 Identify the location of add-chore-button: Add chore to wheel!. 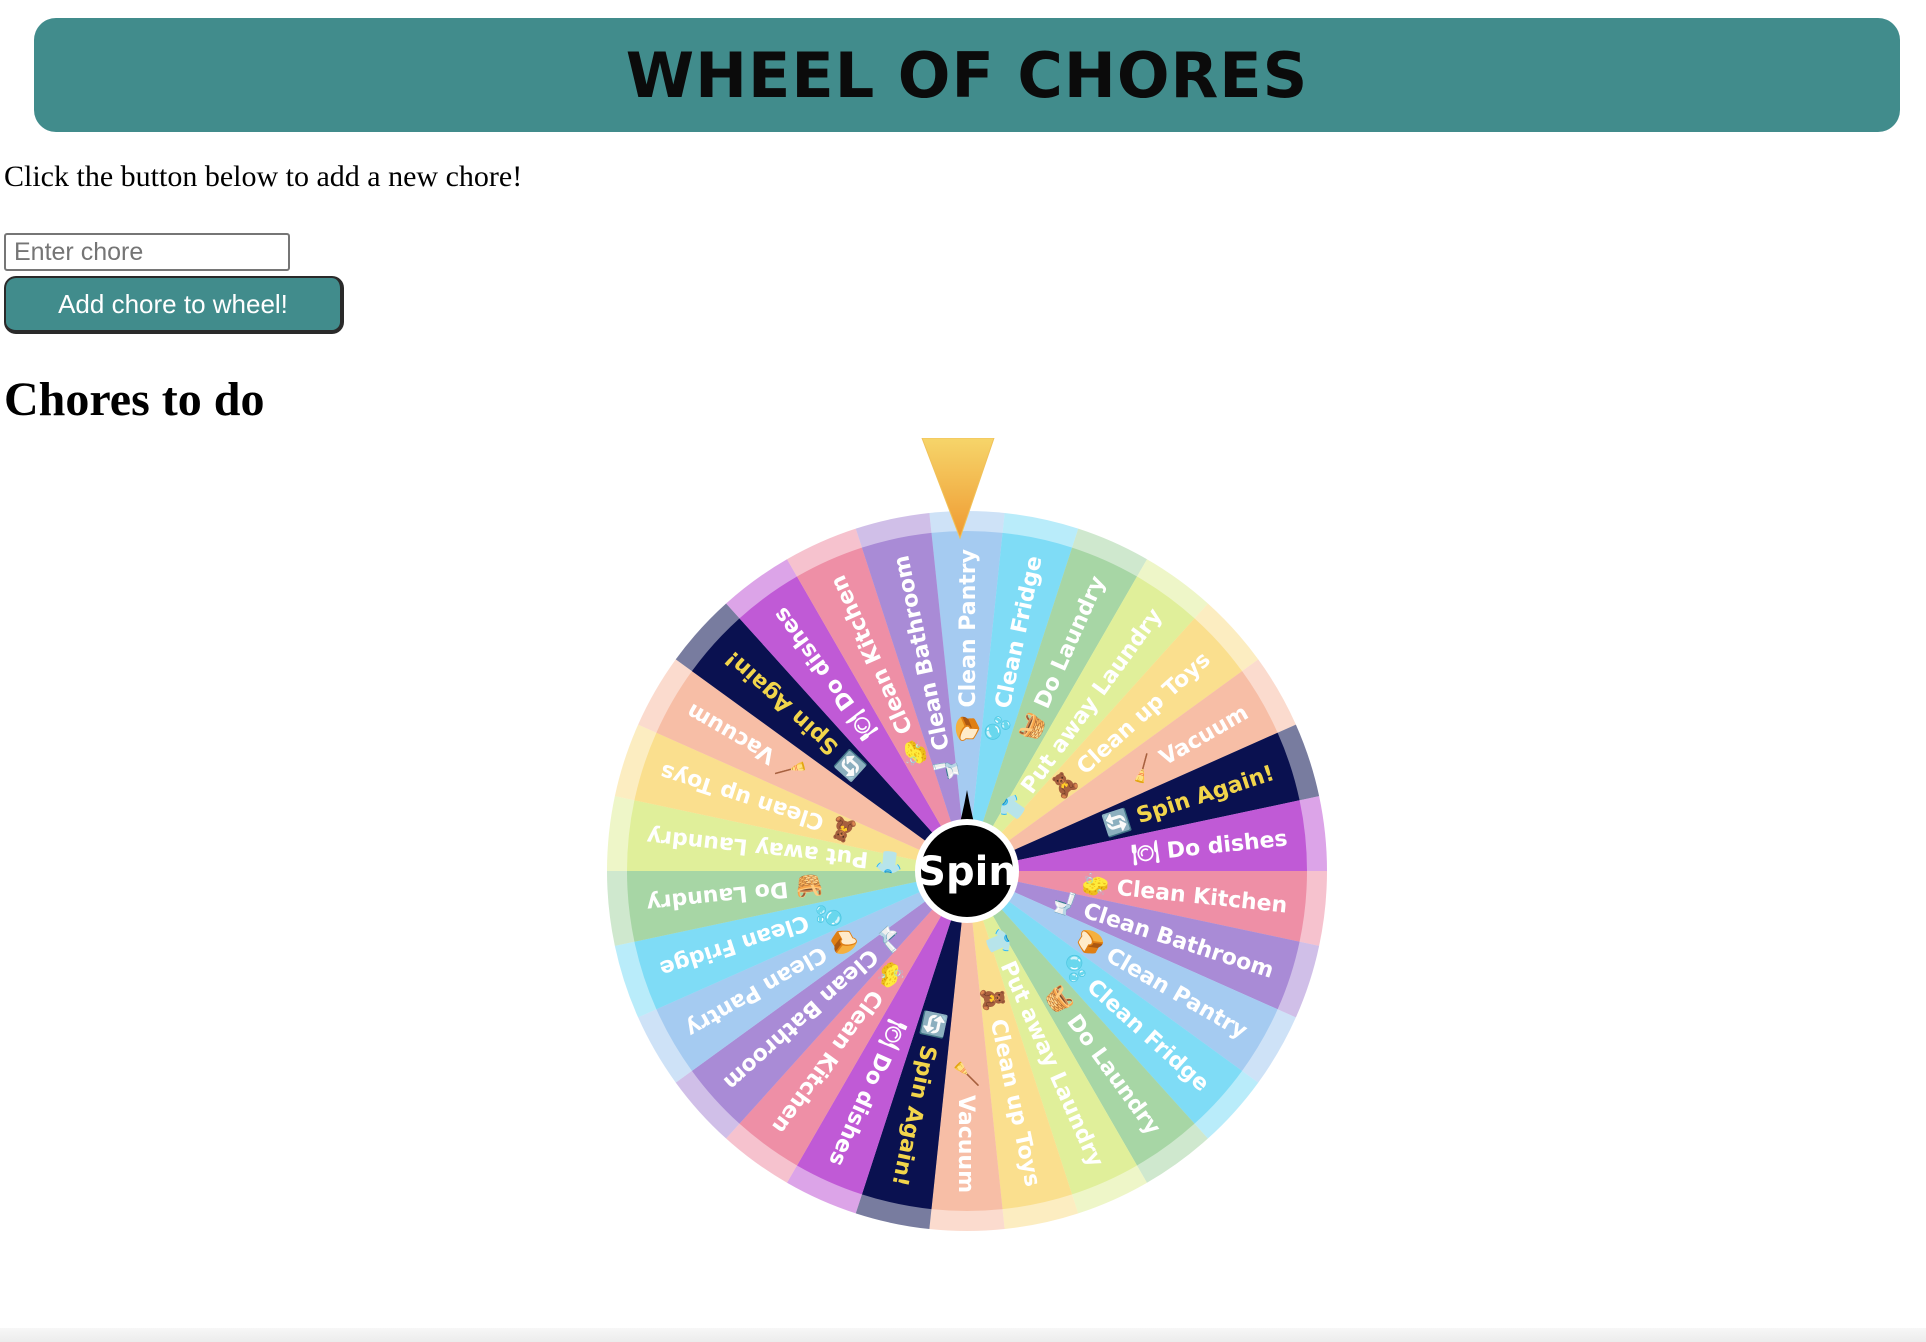
(174, 305).